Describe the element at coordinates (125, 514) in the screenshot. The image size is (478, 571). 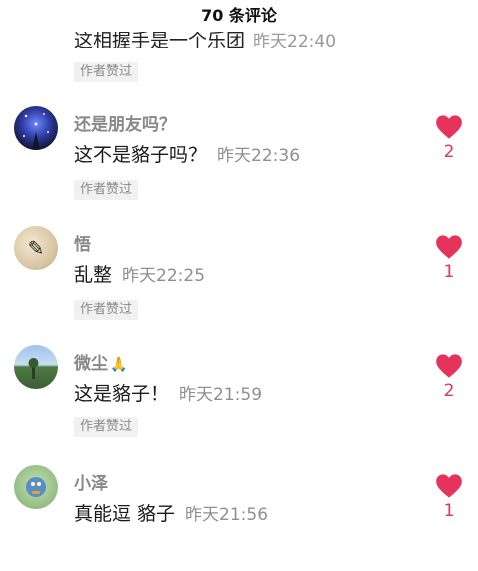
I see `comment-body: 真能逗 貉子` at that location.